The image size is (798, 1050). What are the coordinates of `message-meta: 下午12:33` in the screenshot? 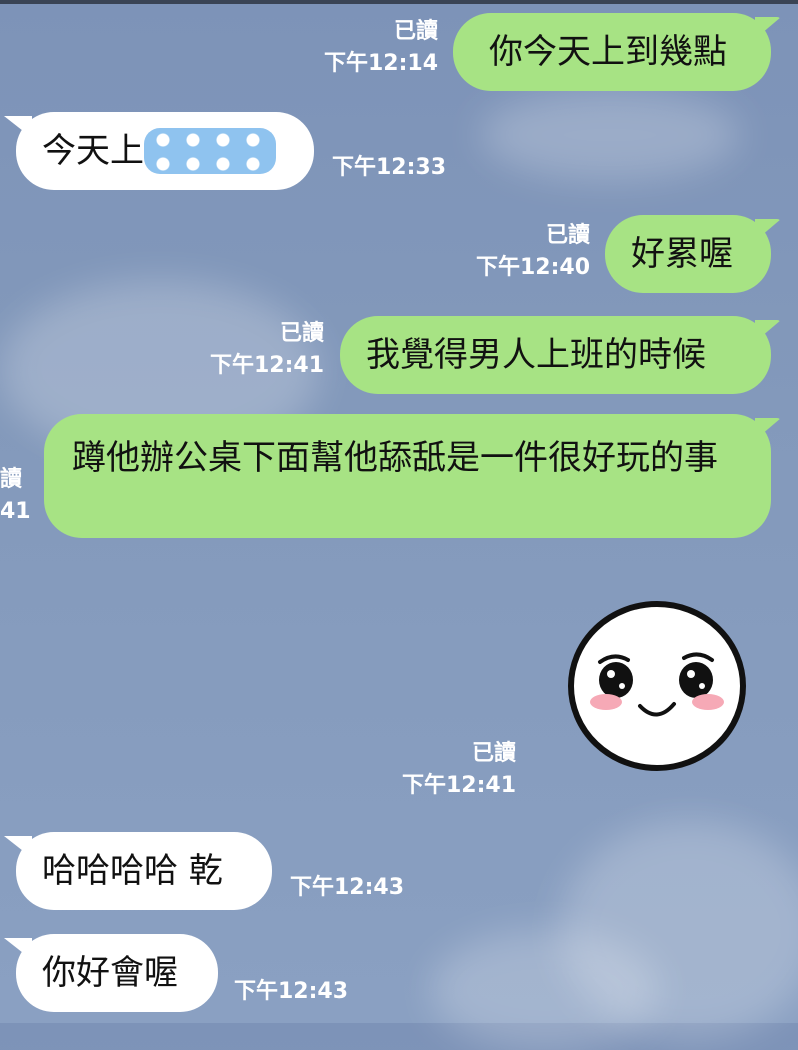 It's located at (402, 168).